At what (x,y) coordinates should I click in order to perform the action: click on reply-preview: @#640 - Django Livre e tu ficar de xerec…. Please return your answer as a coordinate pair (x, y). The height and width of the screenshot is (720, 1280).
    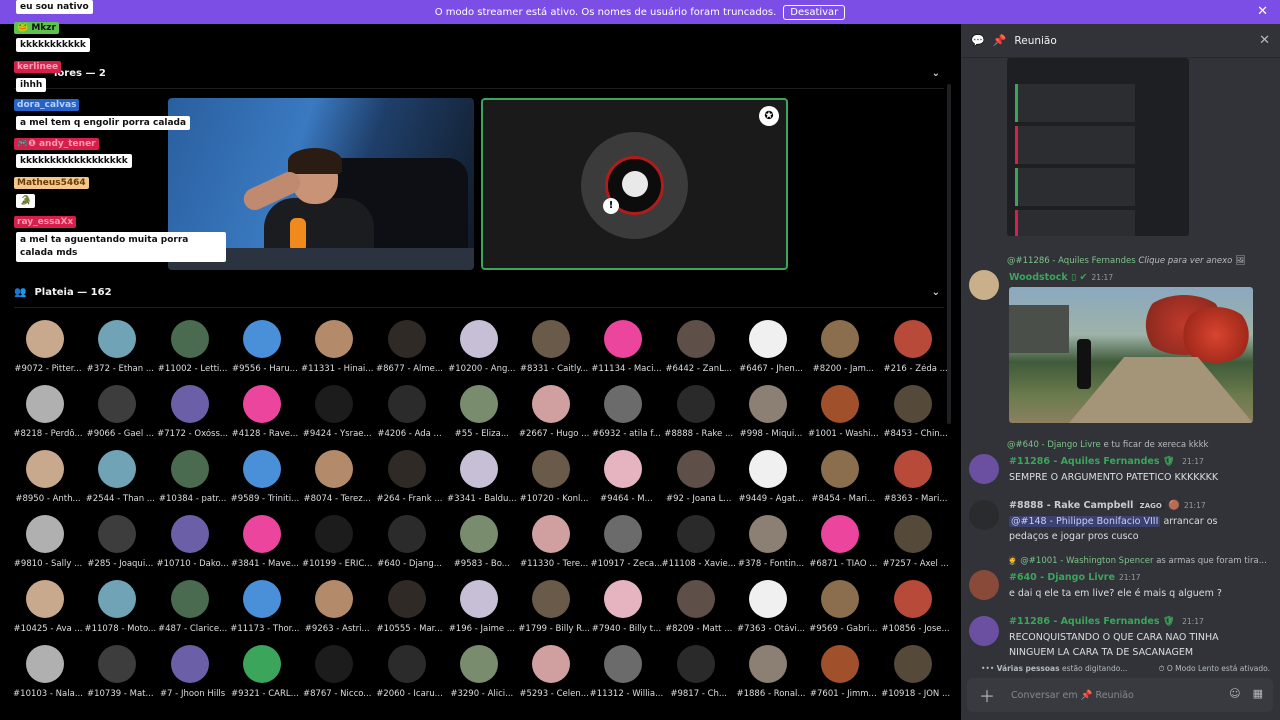
    Looking at the image, I should click on (1107, 445).